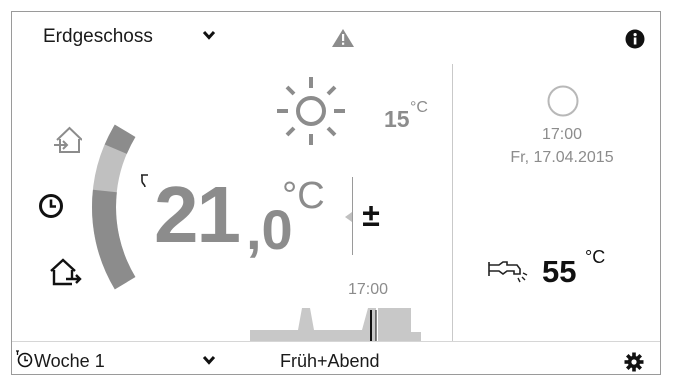 Image resolution: width=674 pixels, height=386 pixels. What do you see at coordinates (330, 361) in the screenshot?
I see `profile-label: Früh+Abend` at bounding box center [330, 361].